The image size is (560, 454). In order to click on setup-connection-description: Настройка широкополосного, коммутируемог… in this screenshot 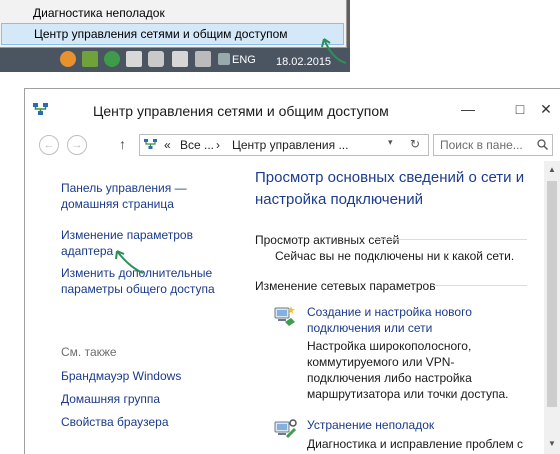, I will do `click(408, 370)`.